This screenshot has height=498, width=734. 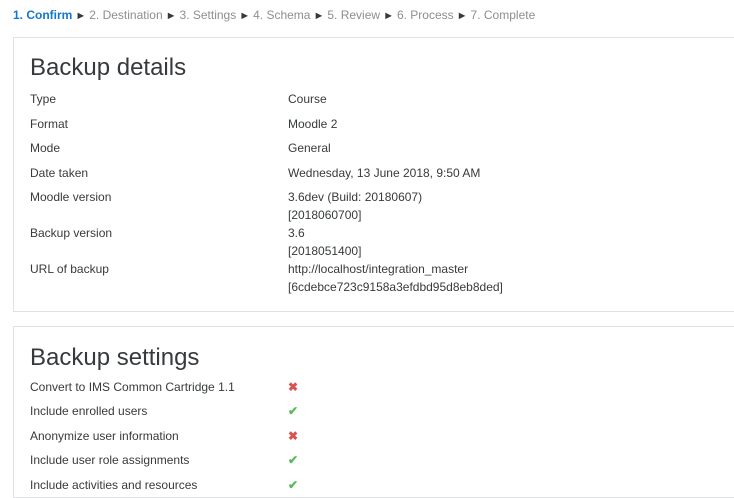 I want to click on step-complete: 7. Complete, so click(x=503, y=15).